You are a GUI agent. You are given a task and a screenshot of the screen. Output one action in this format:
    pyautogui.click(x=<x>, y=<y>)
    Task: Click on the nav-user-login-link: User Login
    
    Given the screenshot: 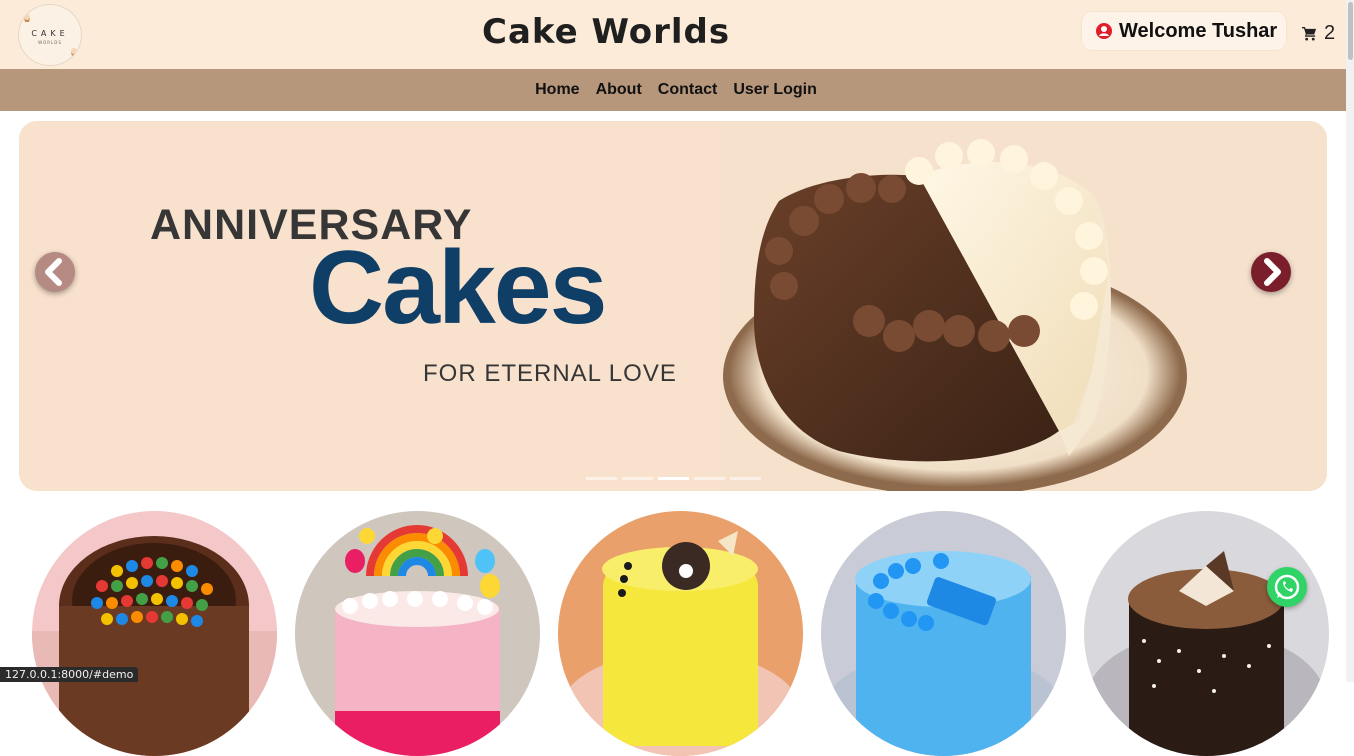 What is the action you would take?
    pyautogui.click(x=775, y=90)
    